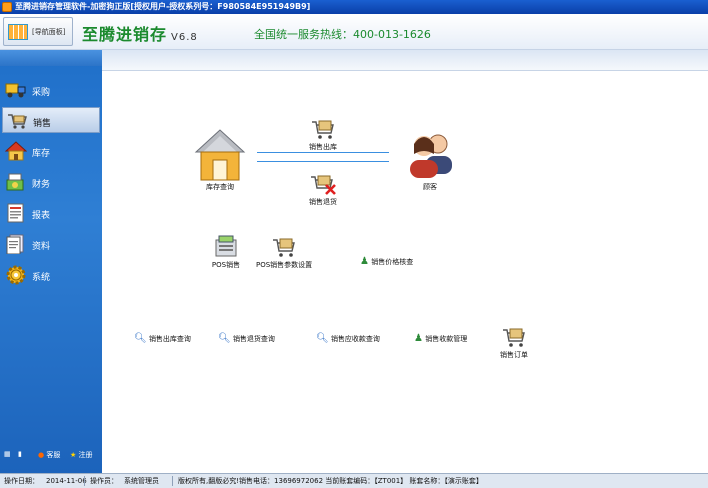 This screenshot has height=488, width=708. What do you see at coordinates (323, 185) in the screenshot?
I see `cart-return-icon` at bounding box center [323, 185].